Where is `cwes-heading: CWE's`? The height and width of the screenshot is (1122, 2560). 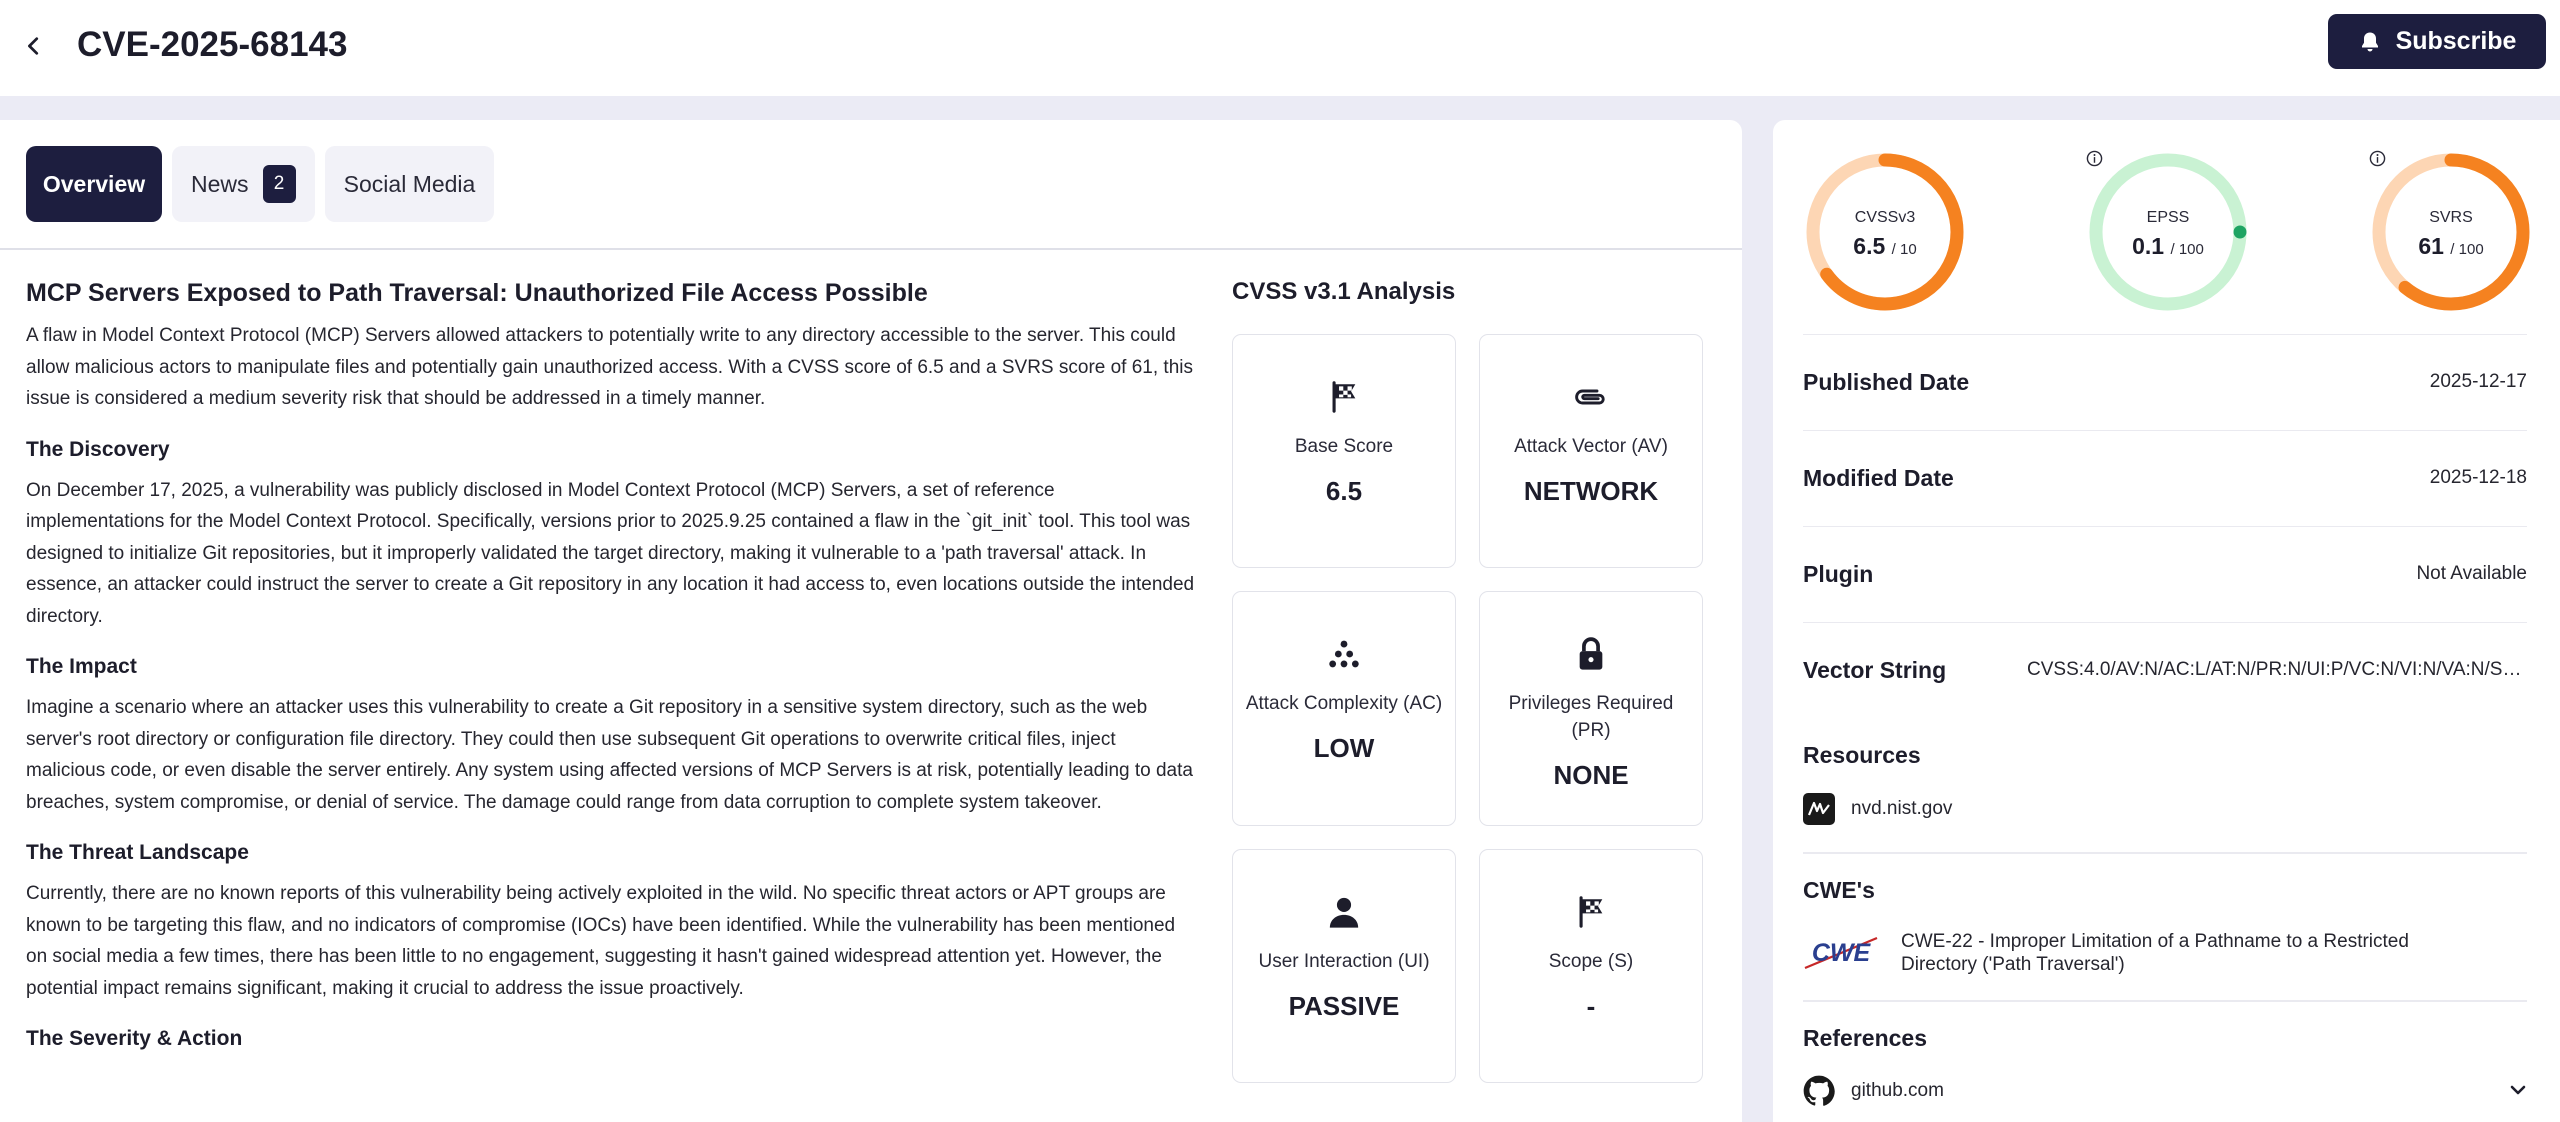 cwes-heading: CWE's is located at coordinates (1839, 890).